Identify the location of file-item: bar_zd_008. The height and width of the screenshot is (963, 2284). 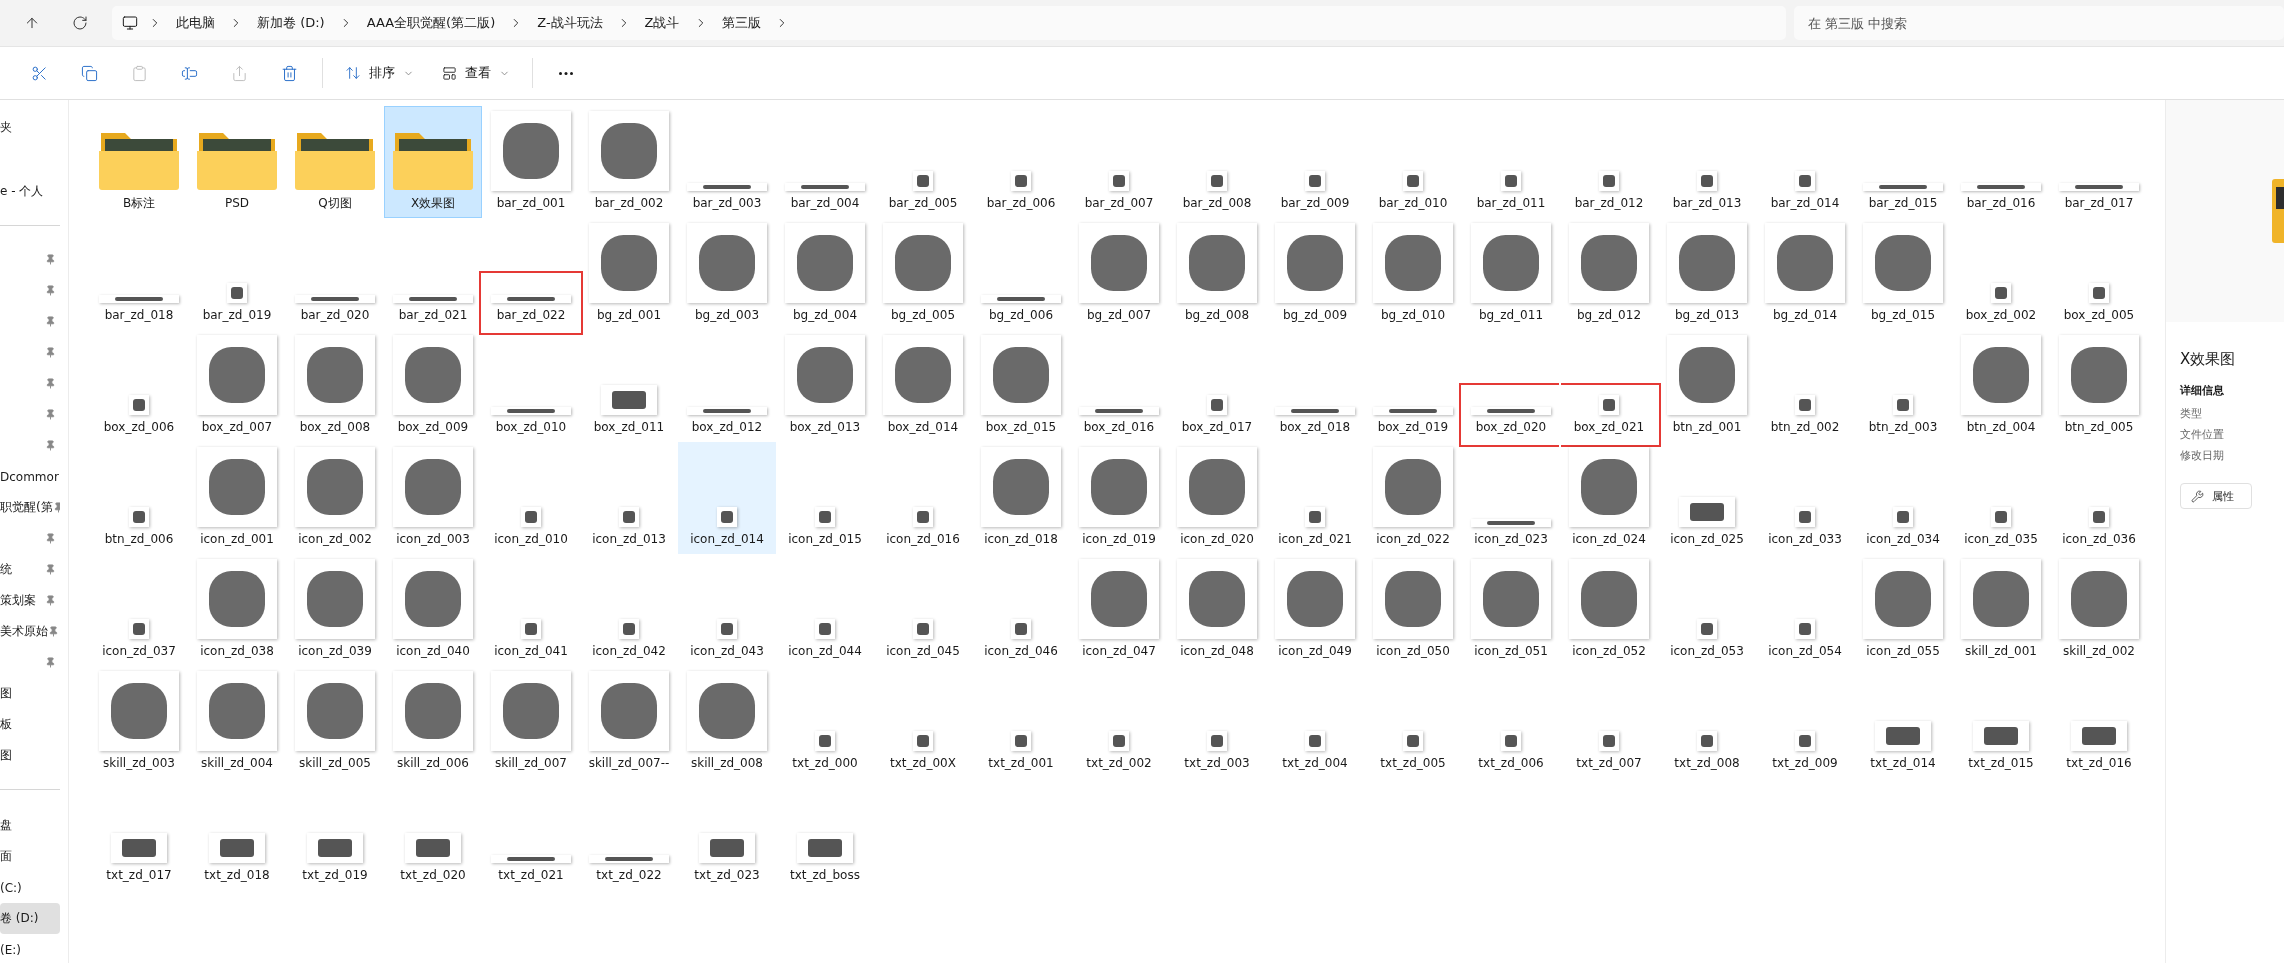
(1217, 162).